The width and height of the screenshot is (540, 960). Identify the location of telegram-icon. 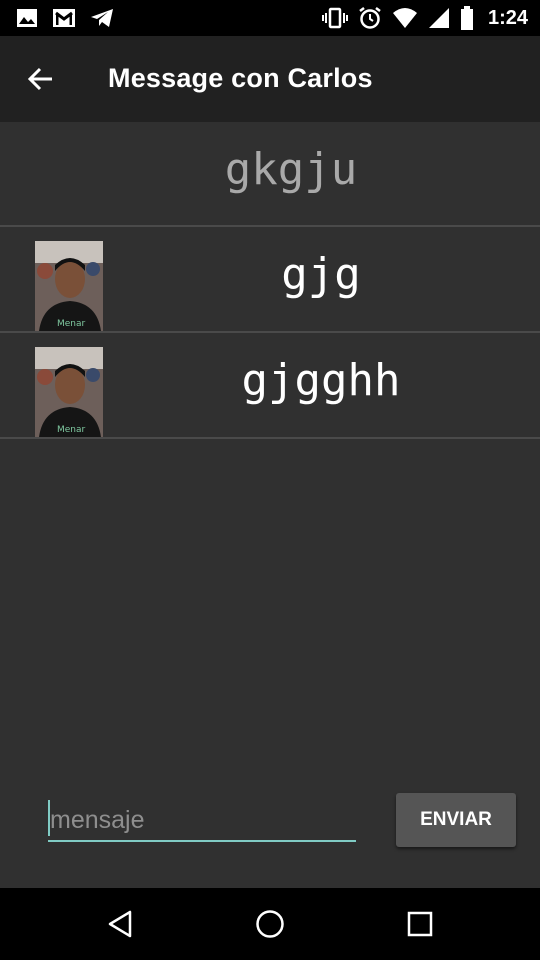
(102, 18).